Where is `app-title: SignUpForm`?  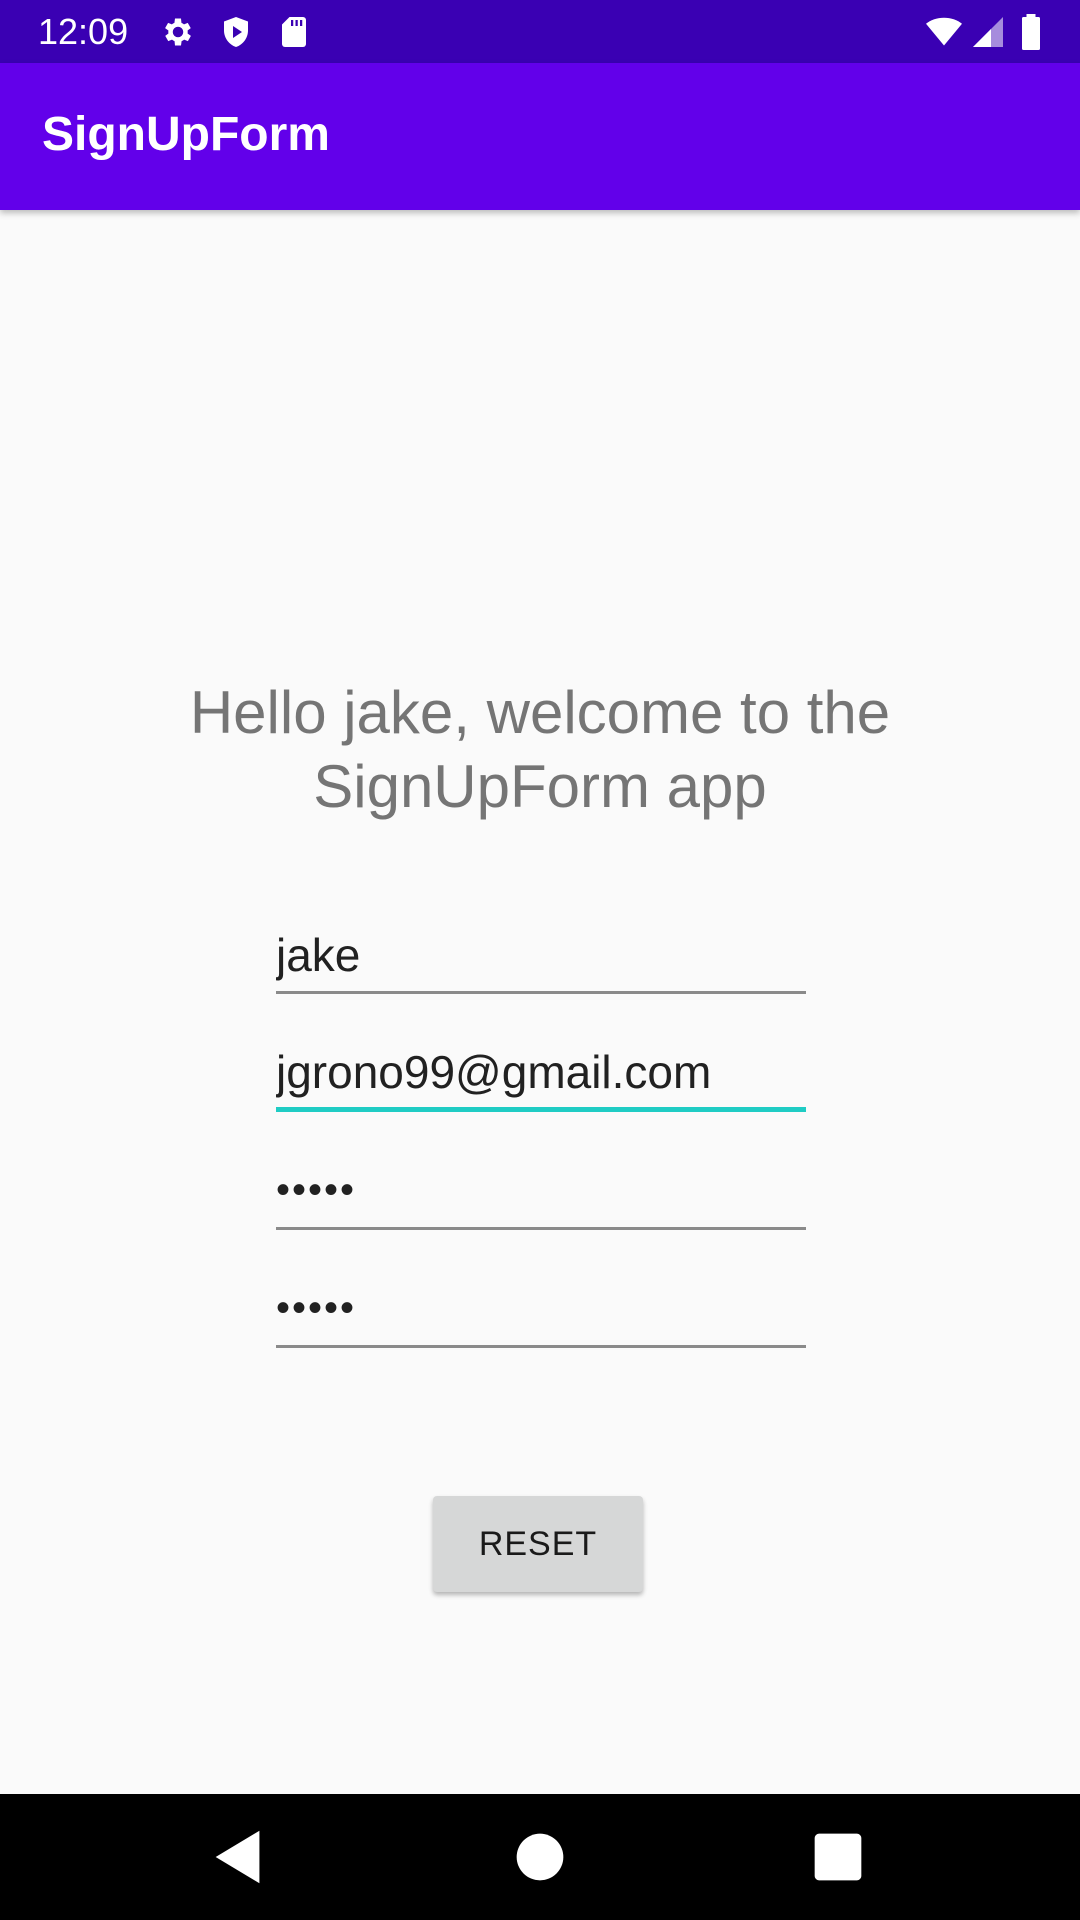
app-title: SignUpForm is located at coordinates (186, 134).